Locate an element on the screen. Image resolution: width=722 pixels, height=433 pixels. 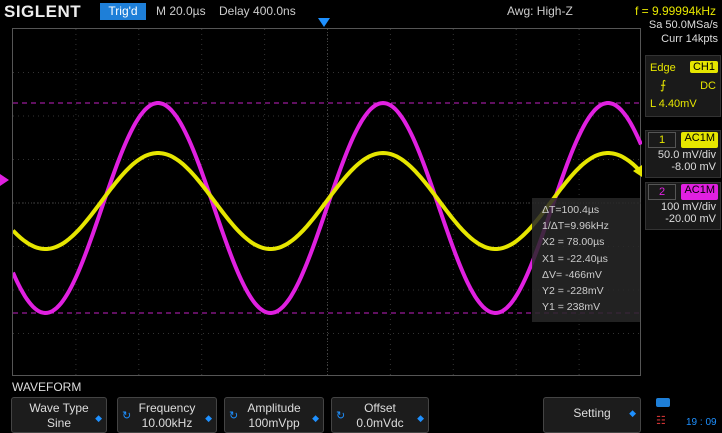
offset-button: ↻ Offset 0.0mVdc ◆ is located at coordinates (380, 415).